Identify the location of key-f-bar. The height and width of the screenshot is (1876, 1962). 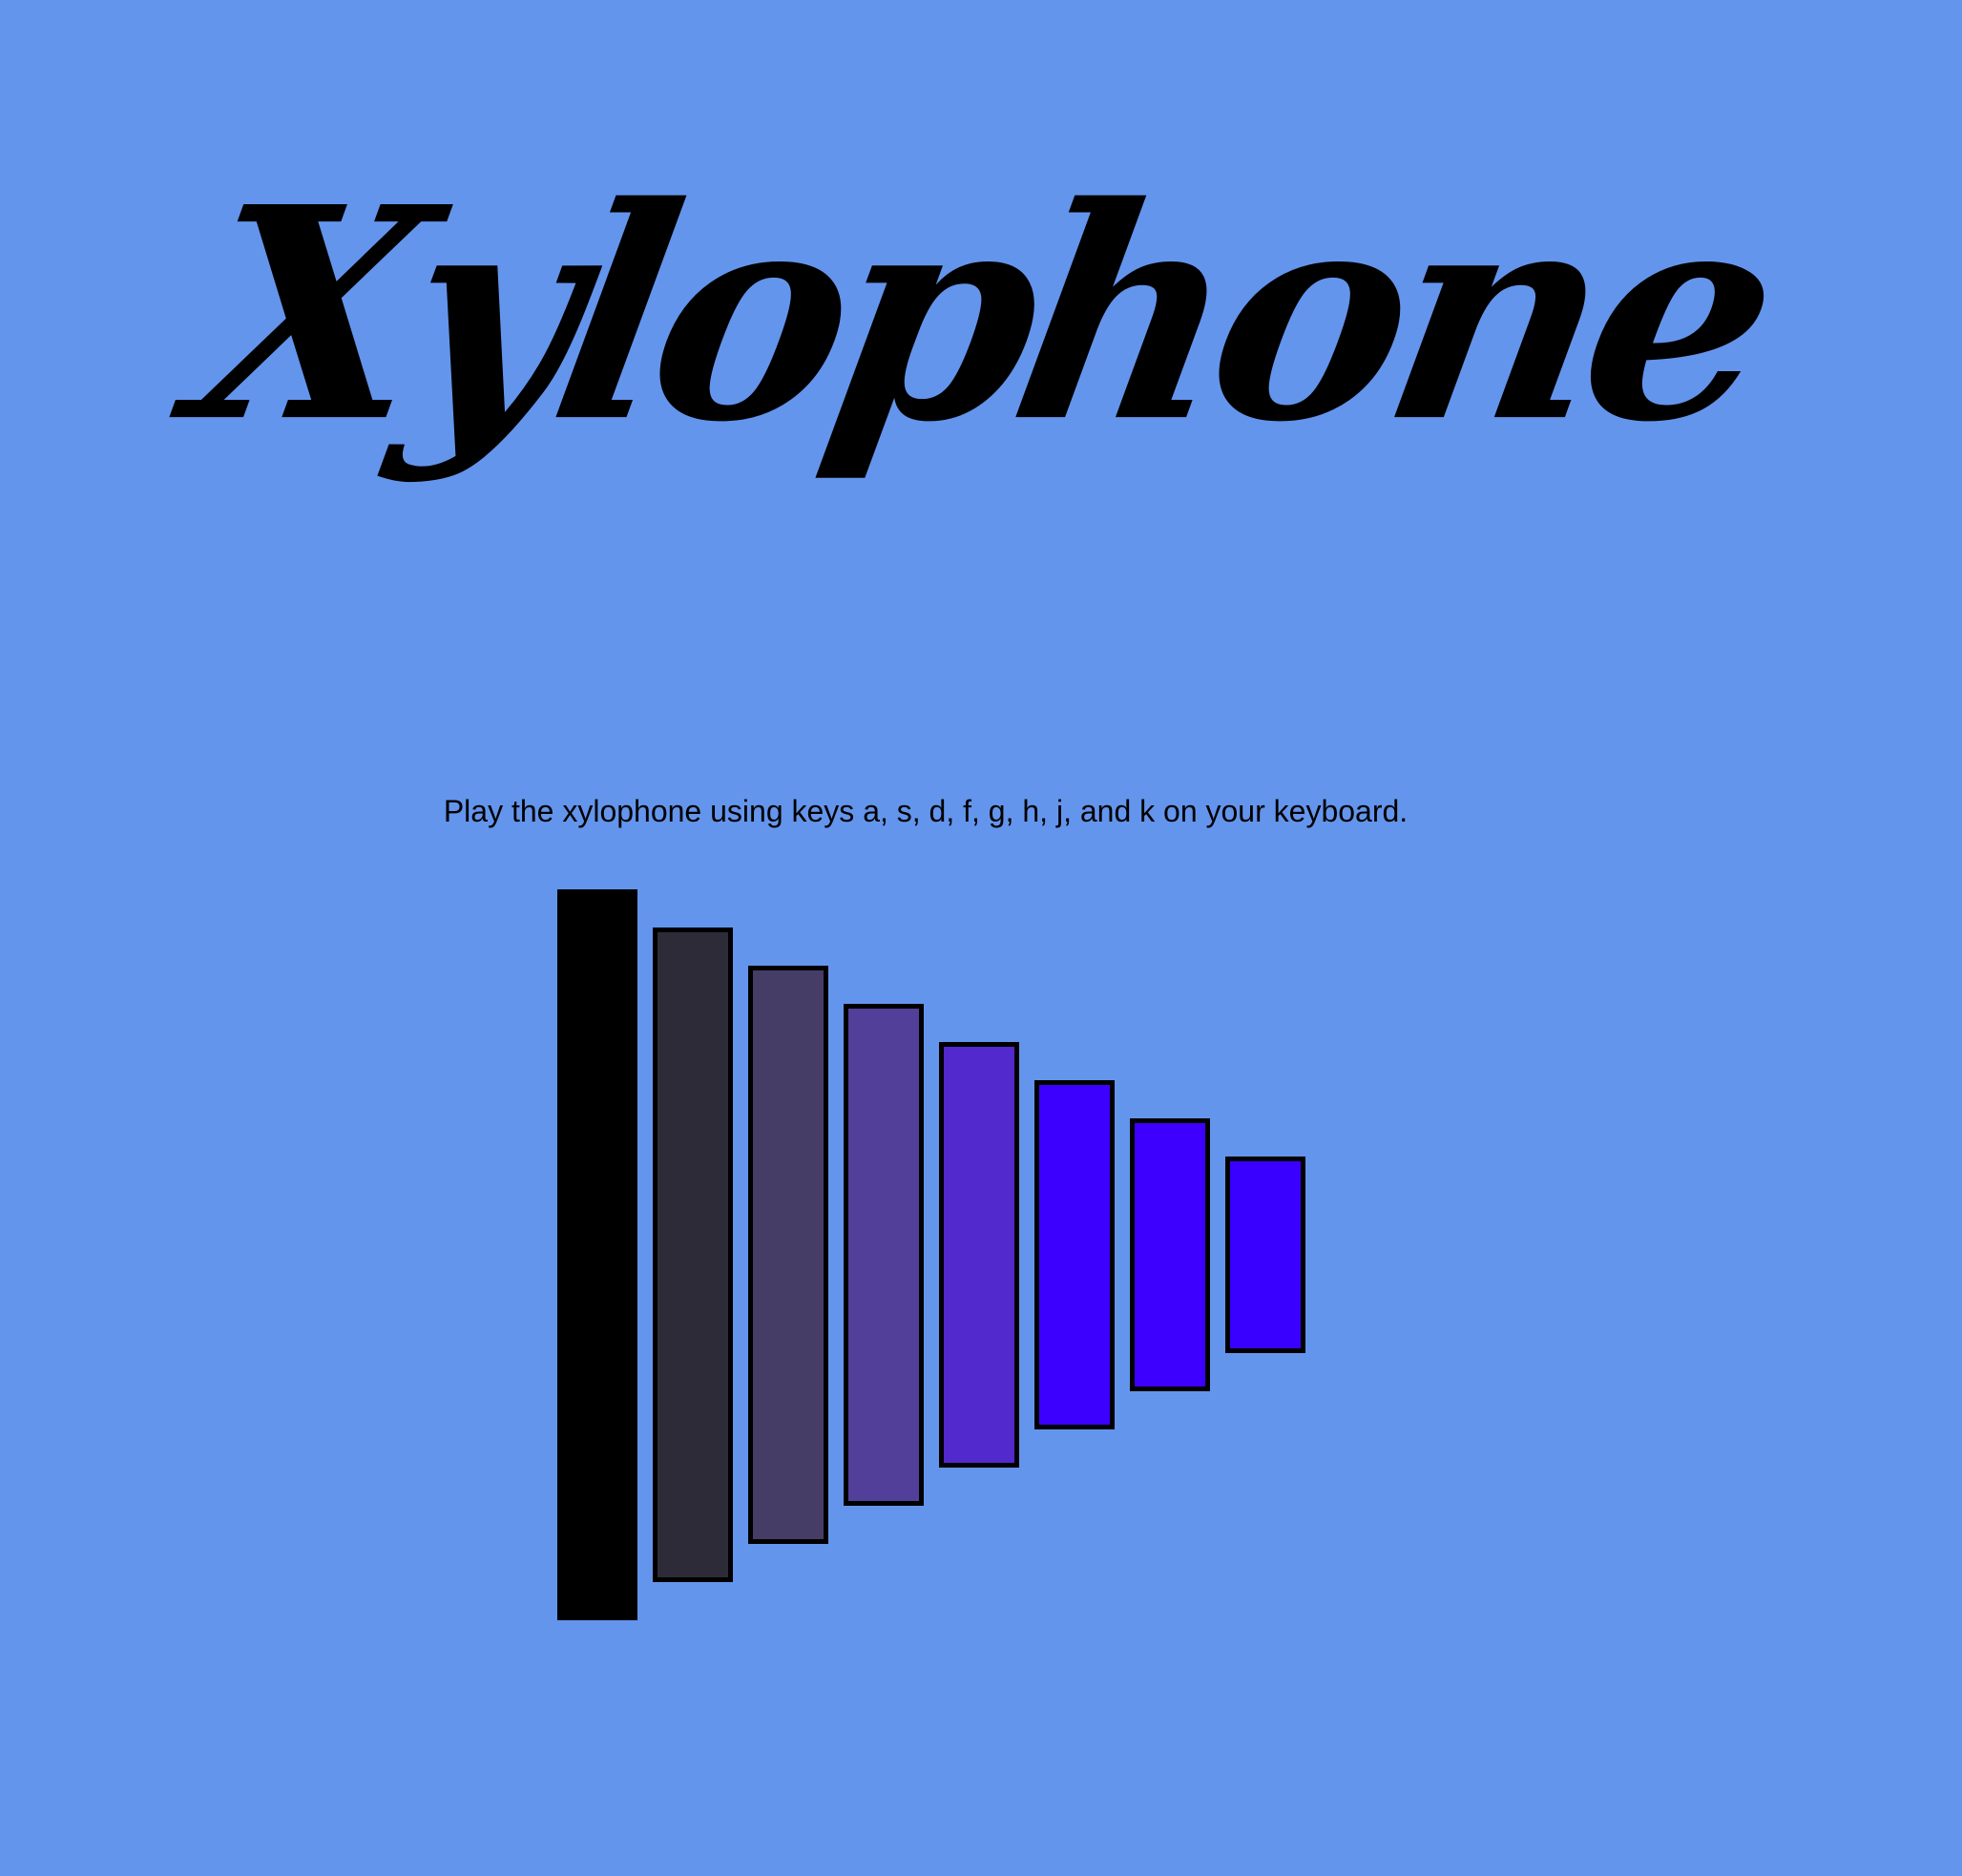
(884, 1255).